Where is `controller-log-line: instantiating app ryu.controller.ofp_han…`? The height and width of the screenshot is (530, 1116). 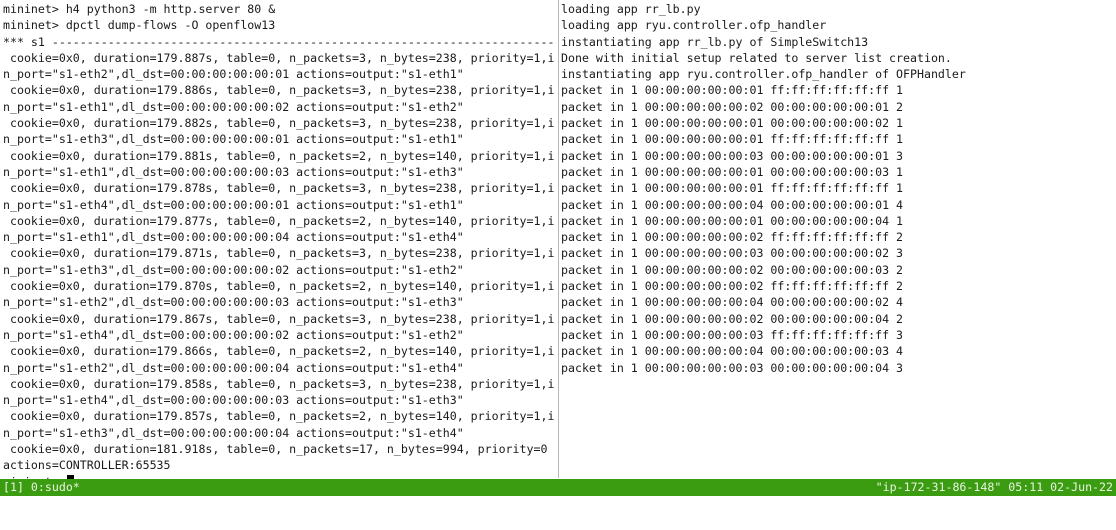
controller-log-line: instantiating app ryu.controller.ofp_han… is located at coordinates (763, 74).